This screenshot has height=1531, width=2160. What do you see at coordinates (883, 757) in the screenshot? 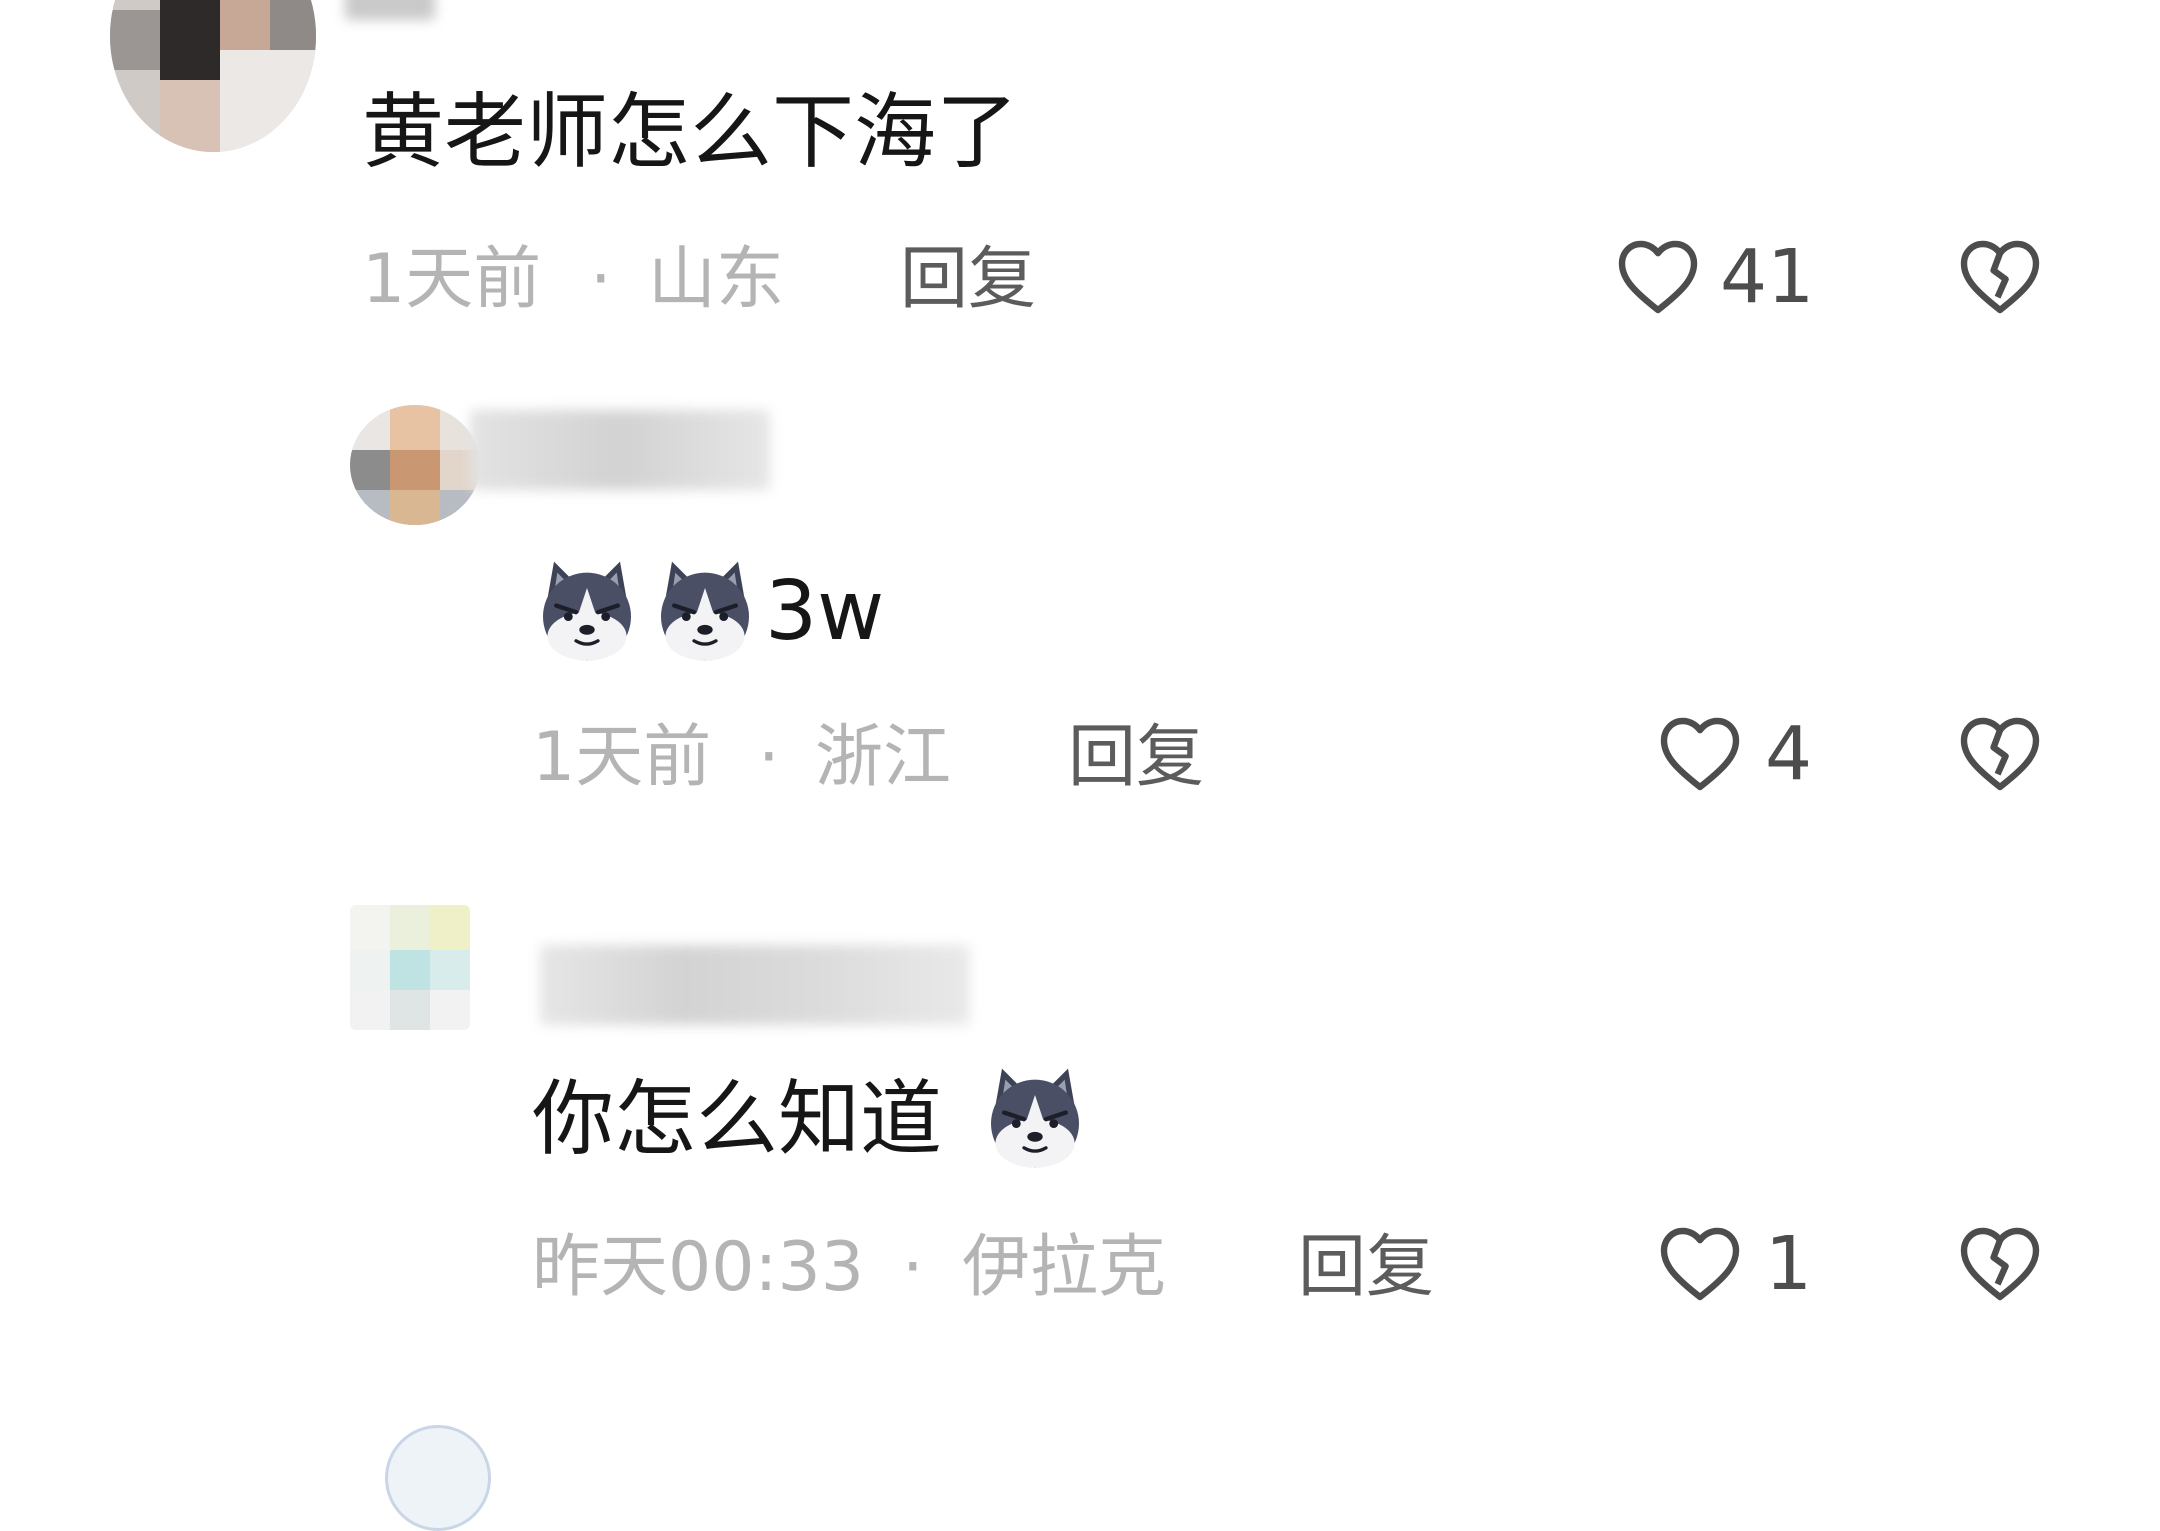
I see `comment-location: 浙江` at bounding box center [883, 757].